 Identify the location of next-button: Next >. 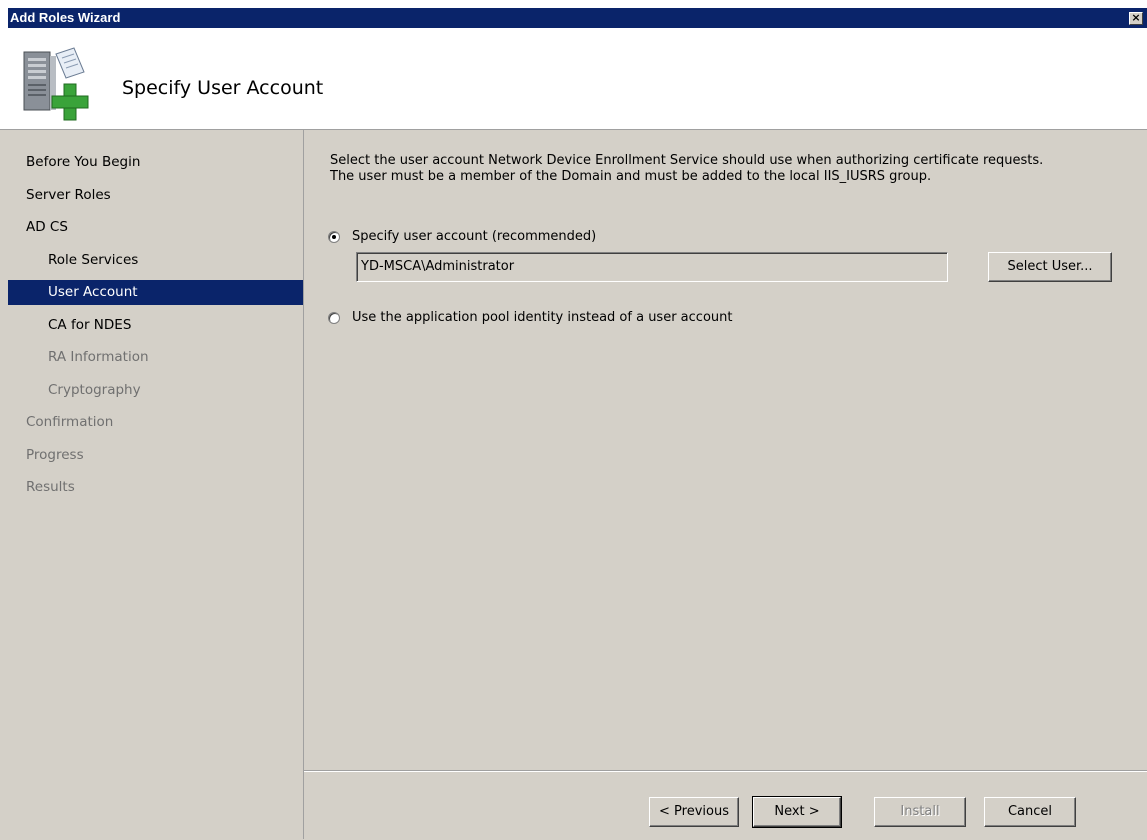
(797, 812).